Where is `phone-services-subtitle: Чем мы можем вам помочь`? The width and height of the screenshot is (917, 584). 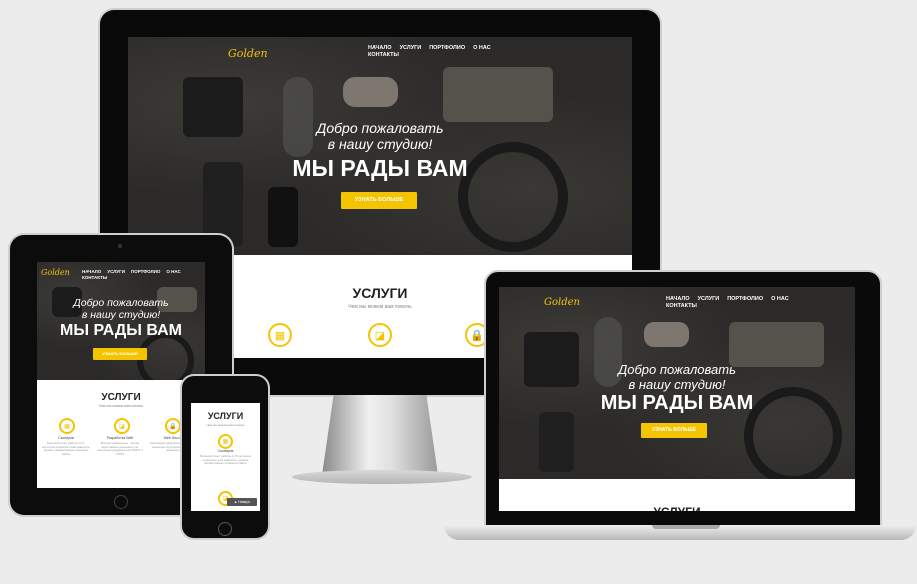
phone-services-subtitle: Чем мы можем вам помочь is located at coordinates (225, 425).